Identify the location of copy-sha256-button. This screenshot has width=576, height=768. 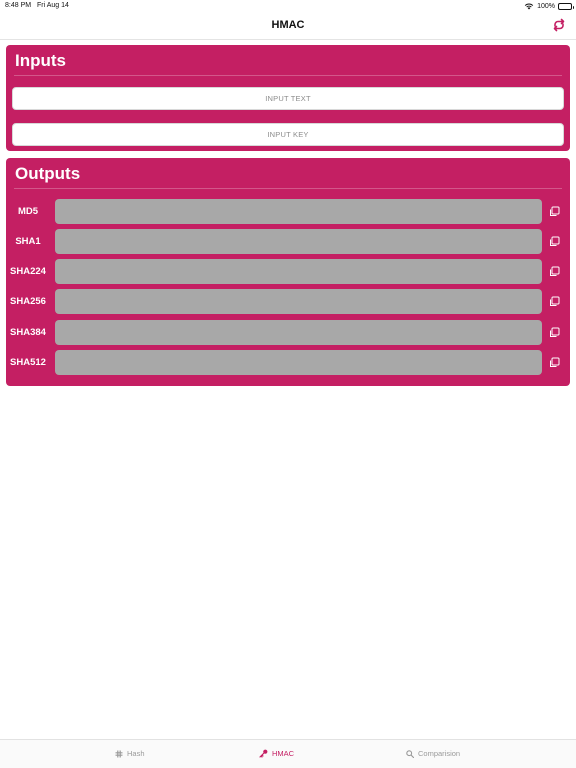
(555, 302).